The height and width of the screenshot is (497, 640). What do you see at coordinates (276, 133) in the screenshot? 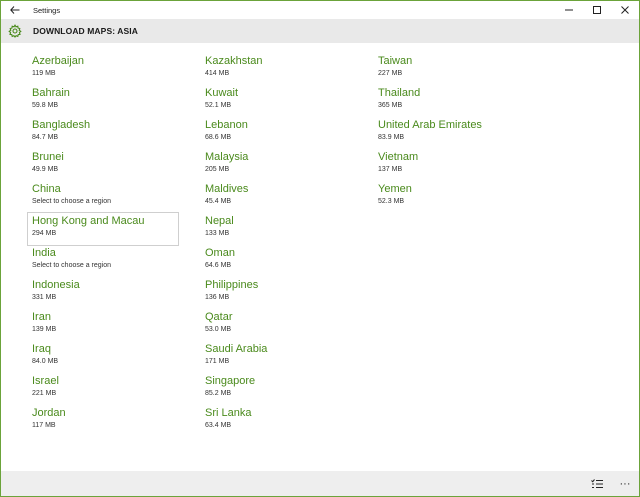
I see `country-item: Lebanon 68.6 MB` at bounding box center [276, 133].